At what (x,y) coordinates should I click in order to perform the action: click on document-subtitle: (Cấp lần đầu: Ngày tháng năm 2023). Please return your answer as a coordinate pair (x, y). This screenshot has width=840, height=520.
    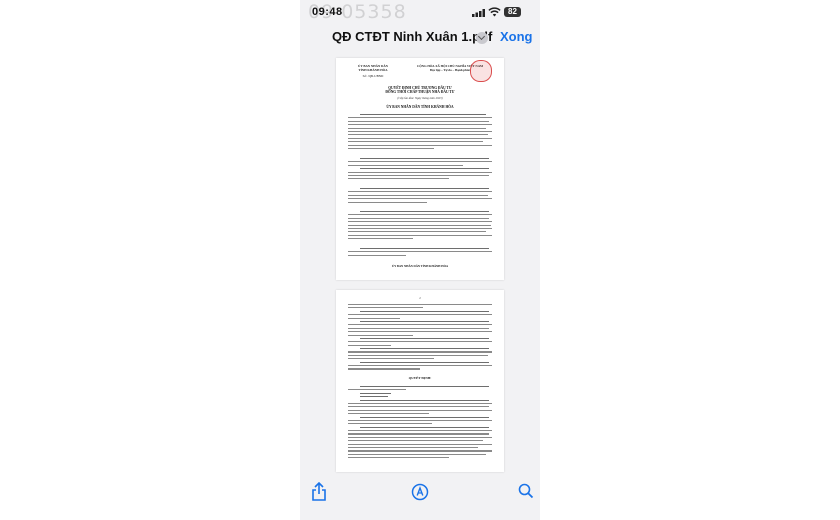
    Looking at the image, I should click on (420, 98).